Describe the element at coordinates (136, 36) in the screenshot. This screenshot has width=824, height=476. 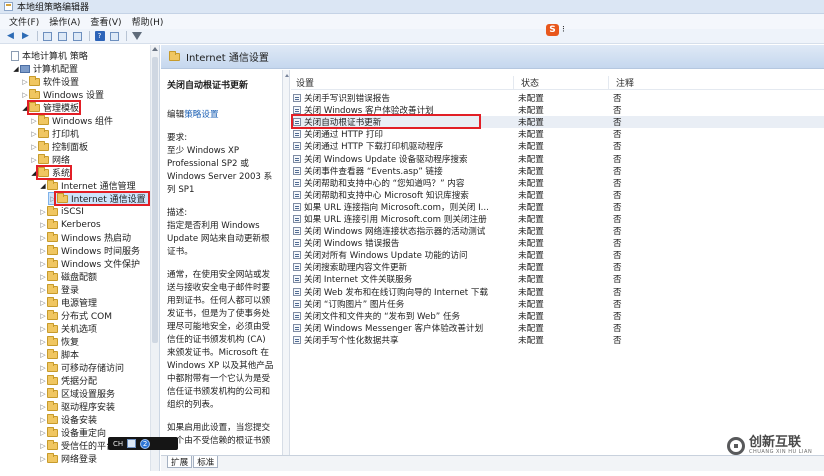
I see `filter-icon` at that location.